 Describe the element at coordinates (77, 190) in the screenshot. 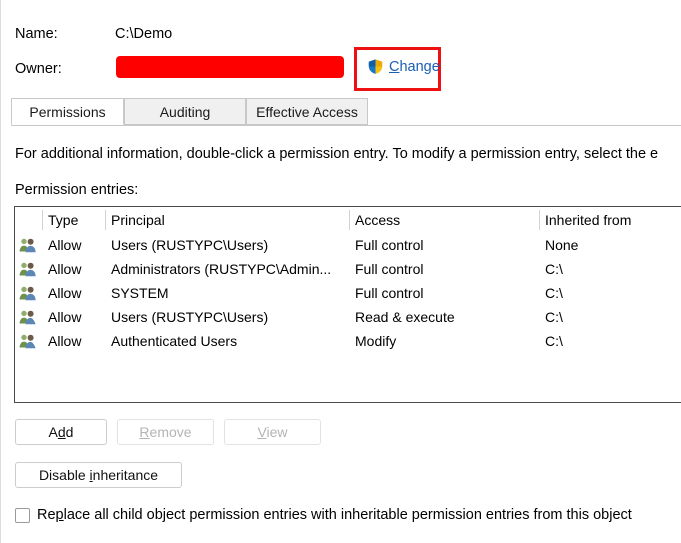

I see `permission-entries-label: Permission entries:` at that location.